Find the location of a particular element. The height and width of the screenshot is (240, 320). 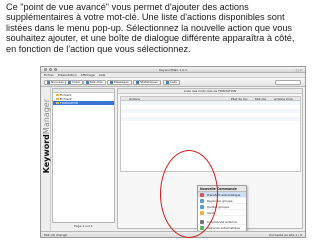

new-icon is located at coordinates (48, 82).